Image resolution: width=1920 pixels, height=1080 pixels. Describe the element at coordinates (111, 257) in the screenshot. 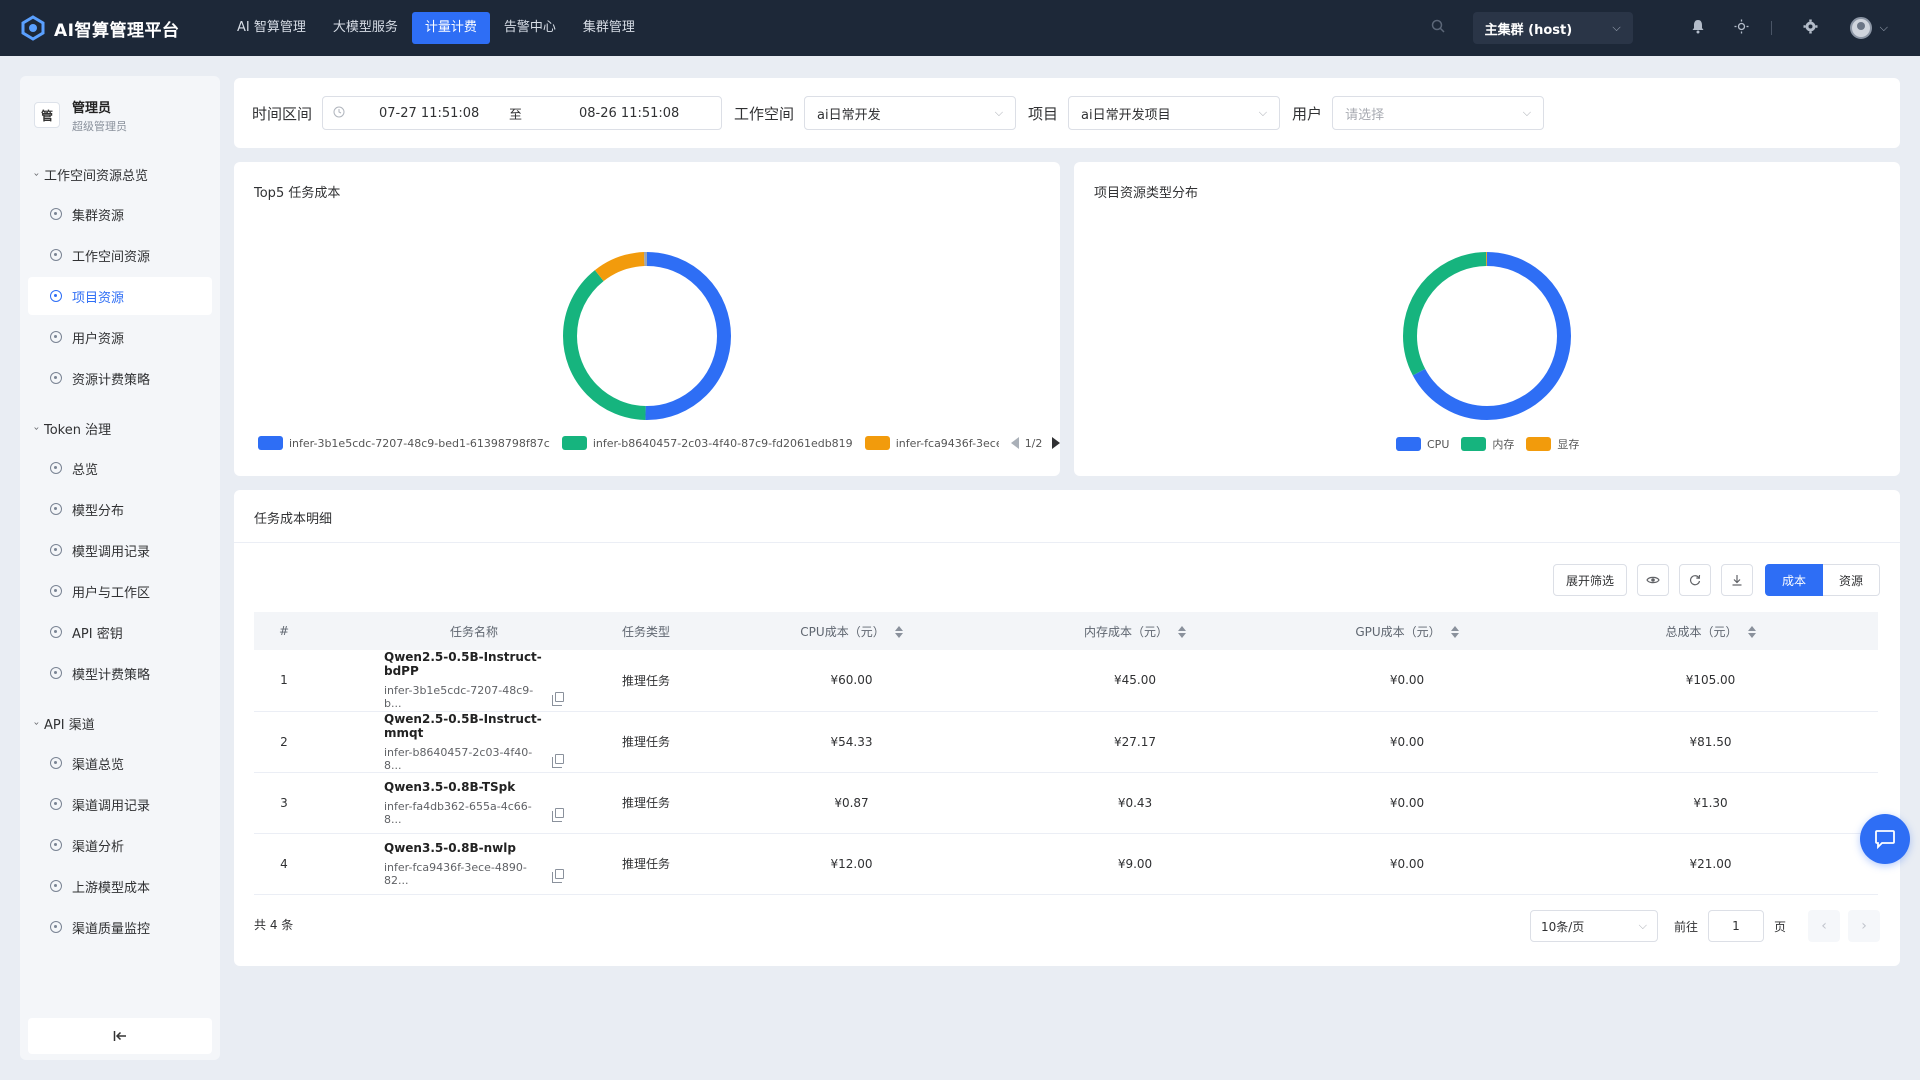

I see `sidebar-item-label: 工作空间资源` at that location.